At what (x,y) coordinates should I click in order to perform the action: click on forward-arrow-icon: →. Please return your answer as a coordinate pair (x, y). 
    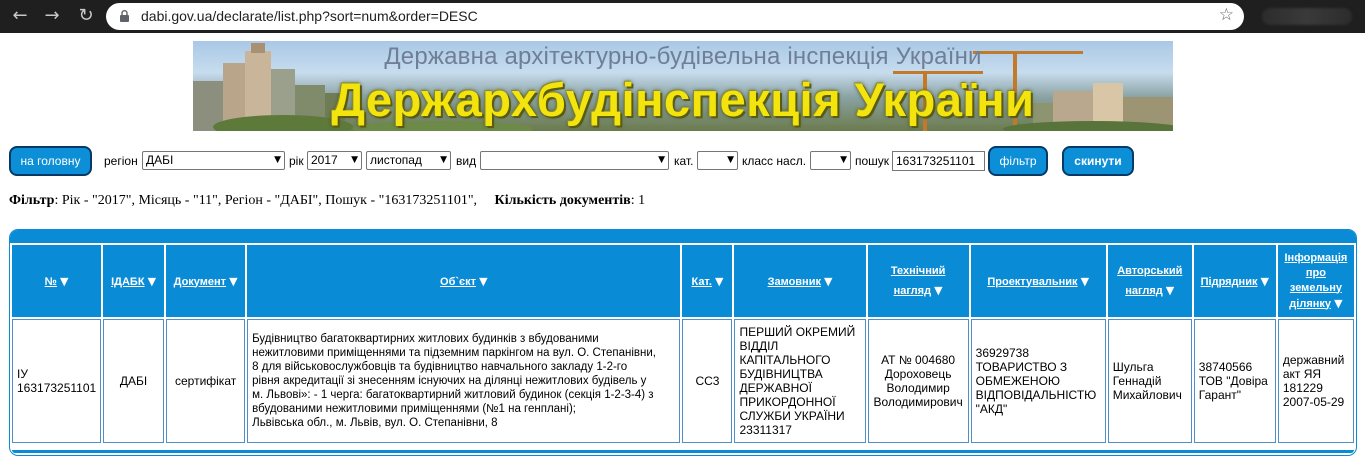
    Looking at the image, I should click on (52, 16).